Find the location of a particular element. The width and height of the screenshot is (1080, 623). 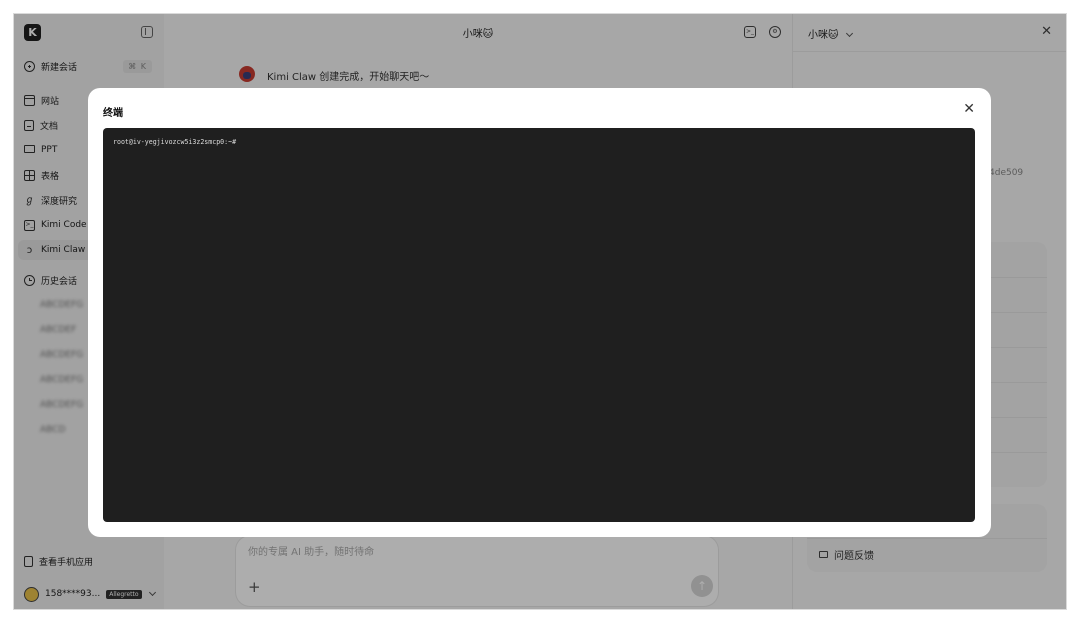

dialog-title: 终端 is located at coordinates (113, 113).